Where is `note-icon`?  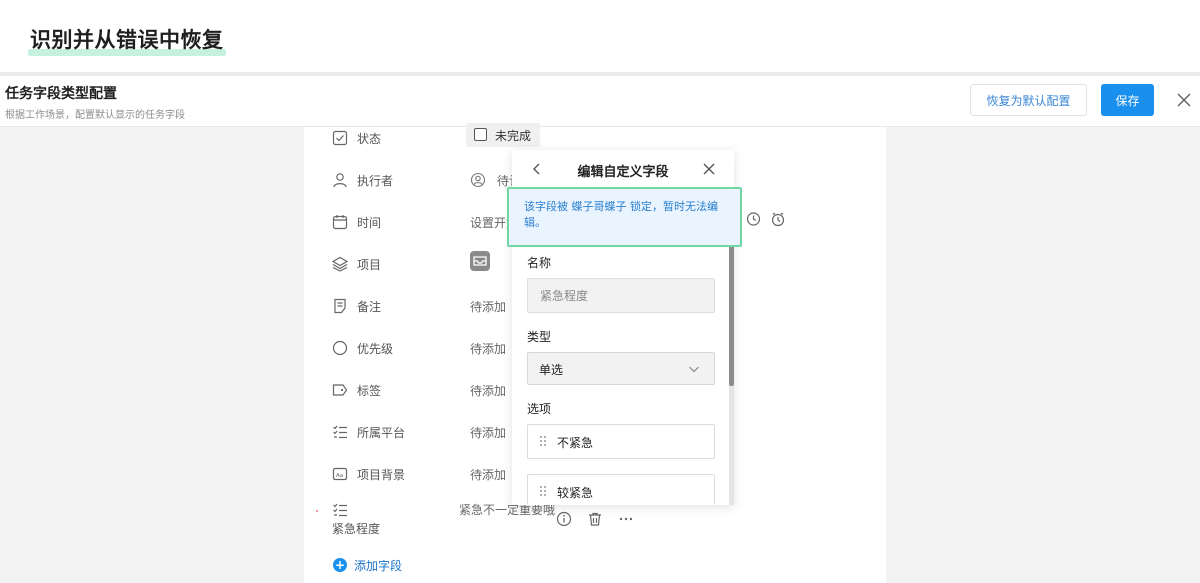 note-icon is located at coordinates (340, 306).